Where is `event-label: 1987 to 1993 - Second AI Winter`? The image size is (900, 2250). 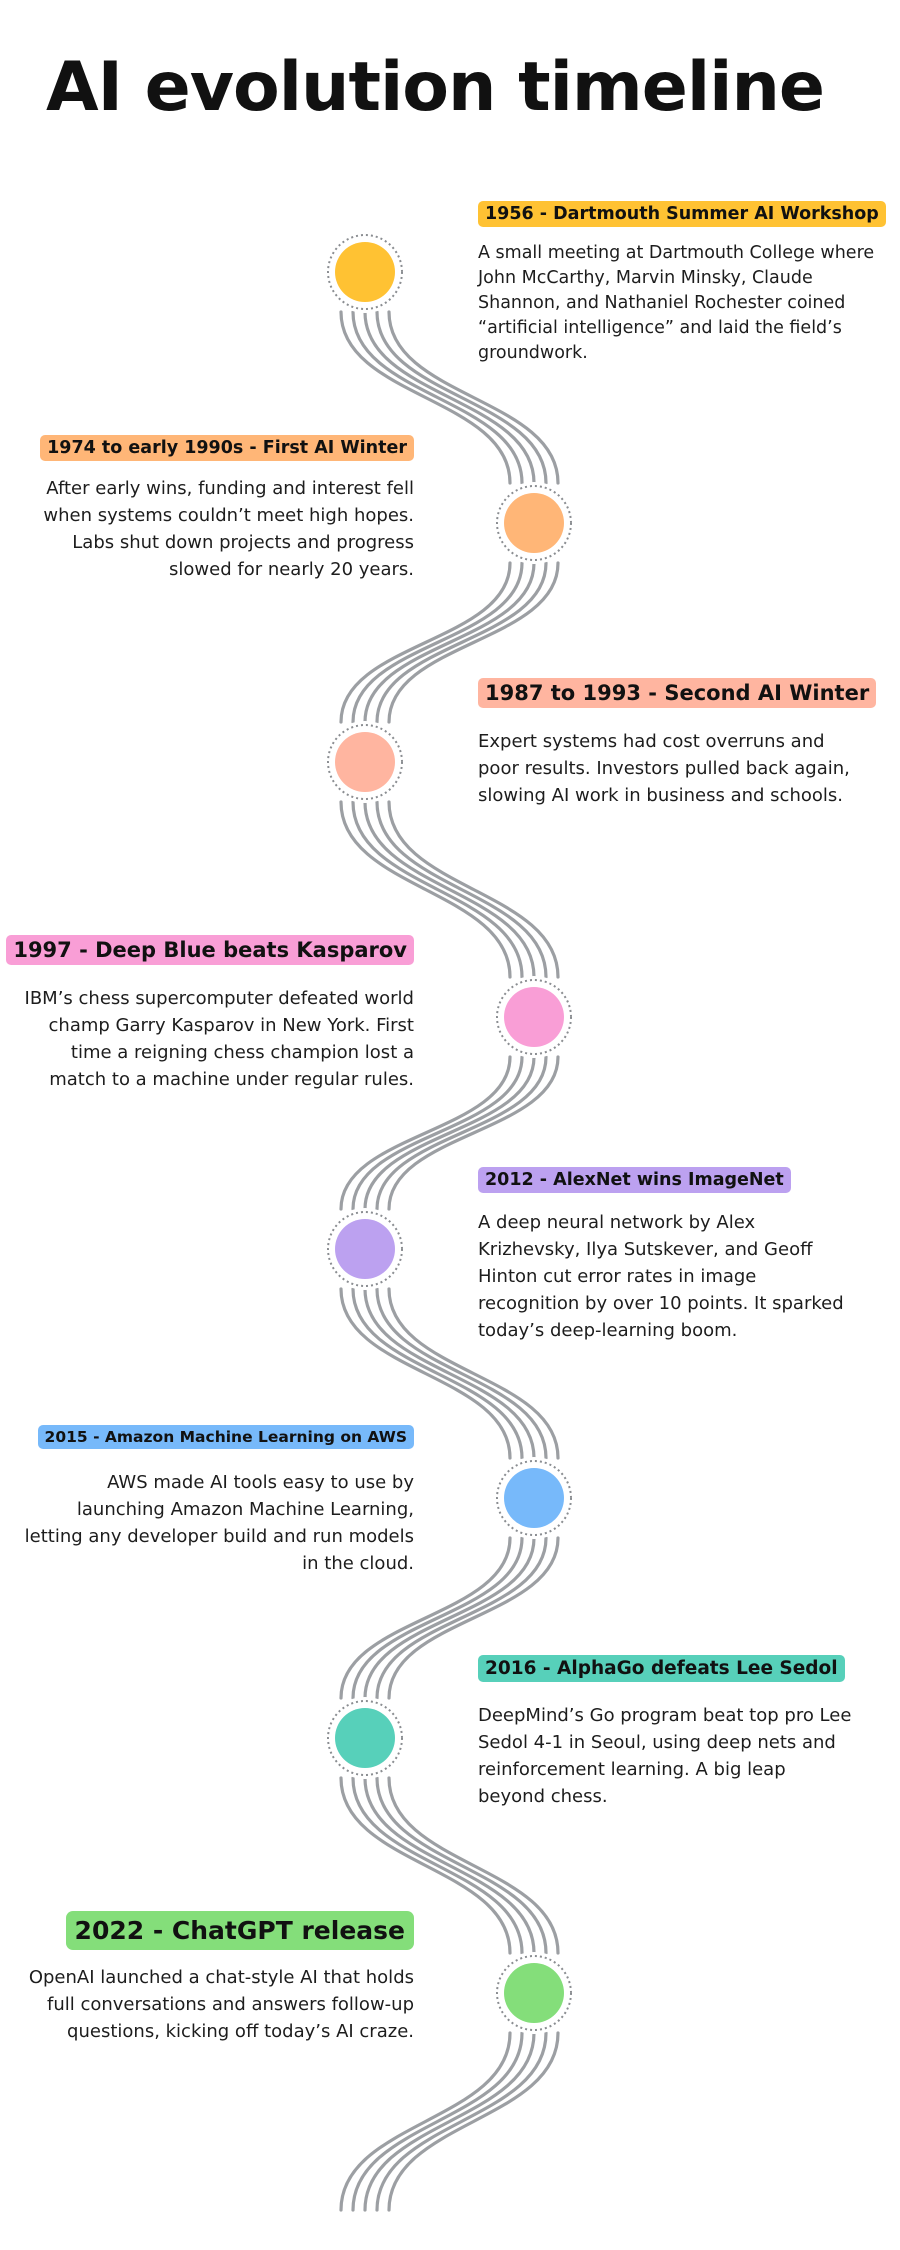
event-label: 1987 to 1993 - Second AI Winter is located at coordinates (677, 693).